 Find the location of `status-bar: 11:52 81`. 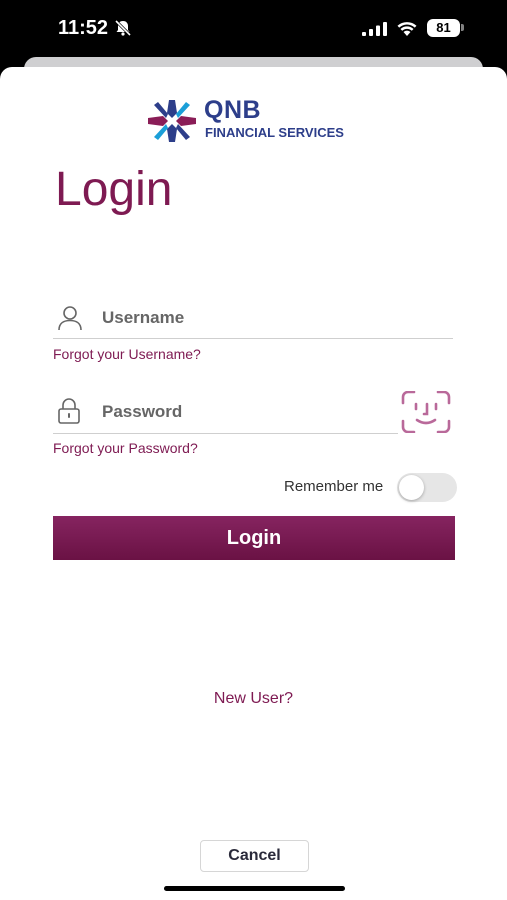

status-bar: 11:52 81 is located at coordinates (253, 30).